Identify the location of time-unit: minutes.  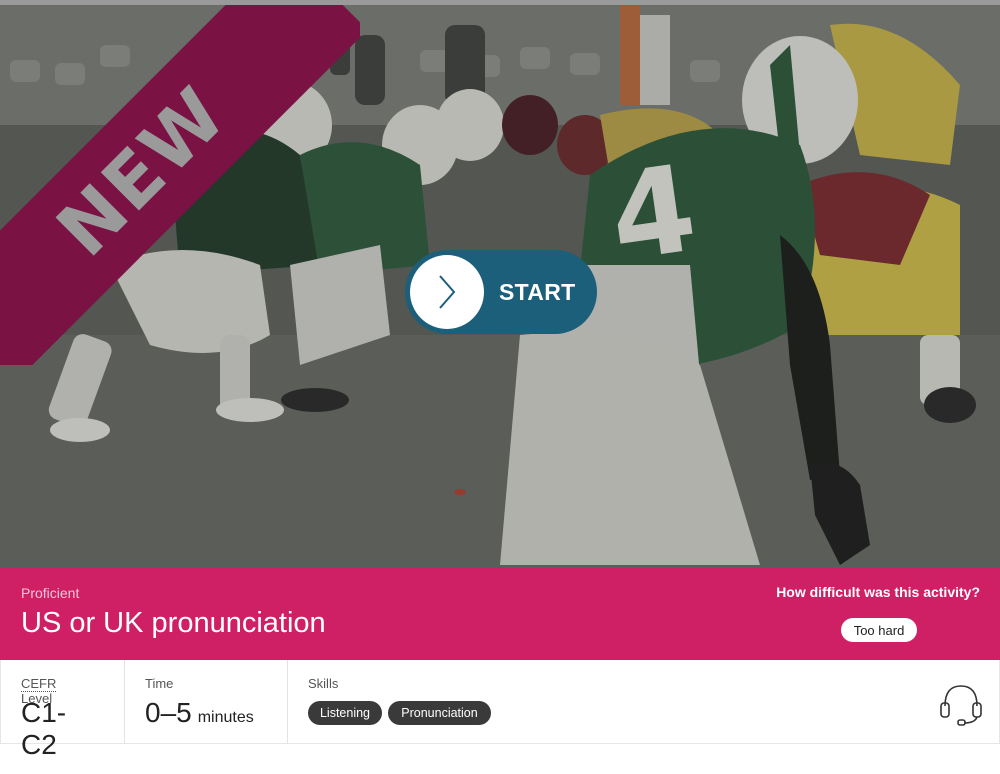
(225, 717).